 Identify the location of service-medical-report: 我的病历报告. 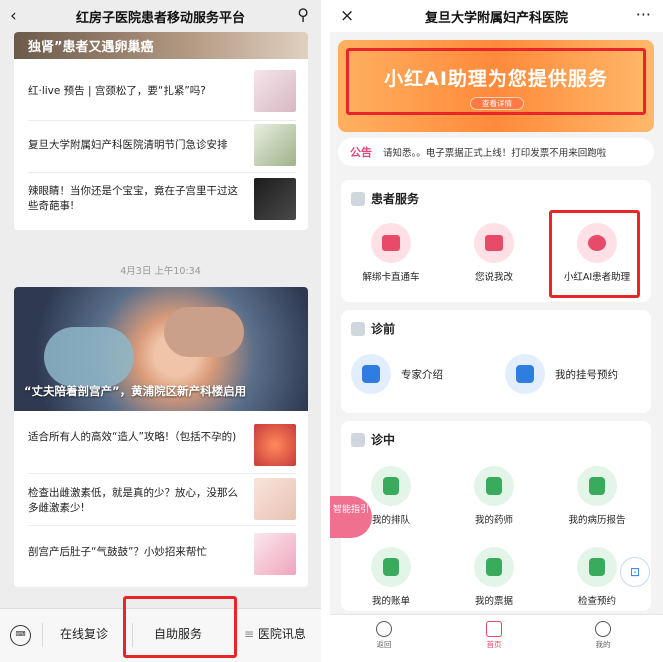
(597, 496).